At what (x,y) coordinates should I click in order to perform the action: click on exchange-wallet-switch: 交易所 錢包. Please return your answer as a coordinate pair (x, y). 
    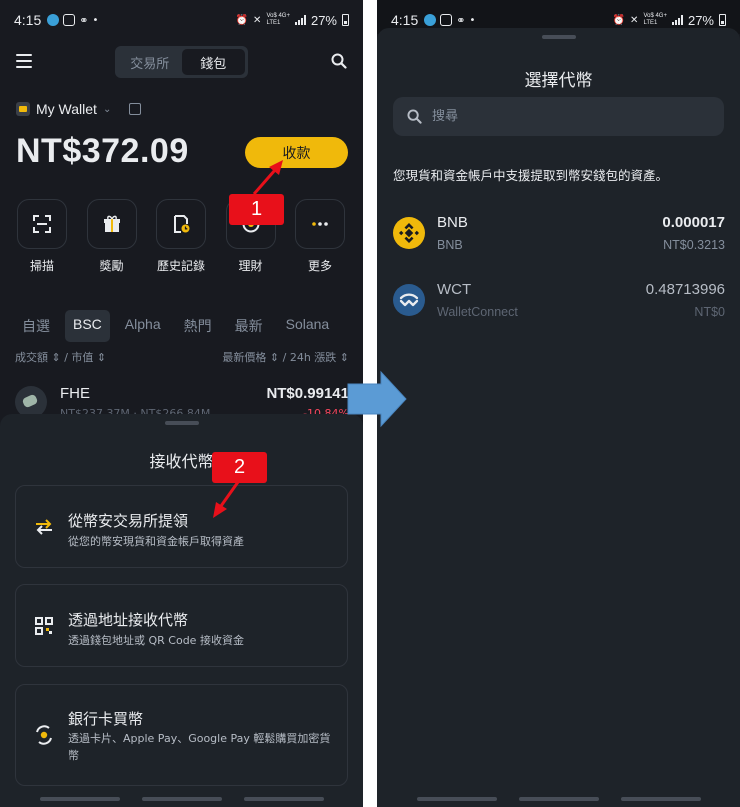
    Looking at the image, I should click on (181, 62).